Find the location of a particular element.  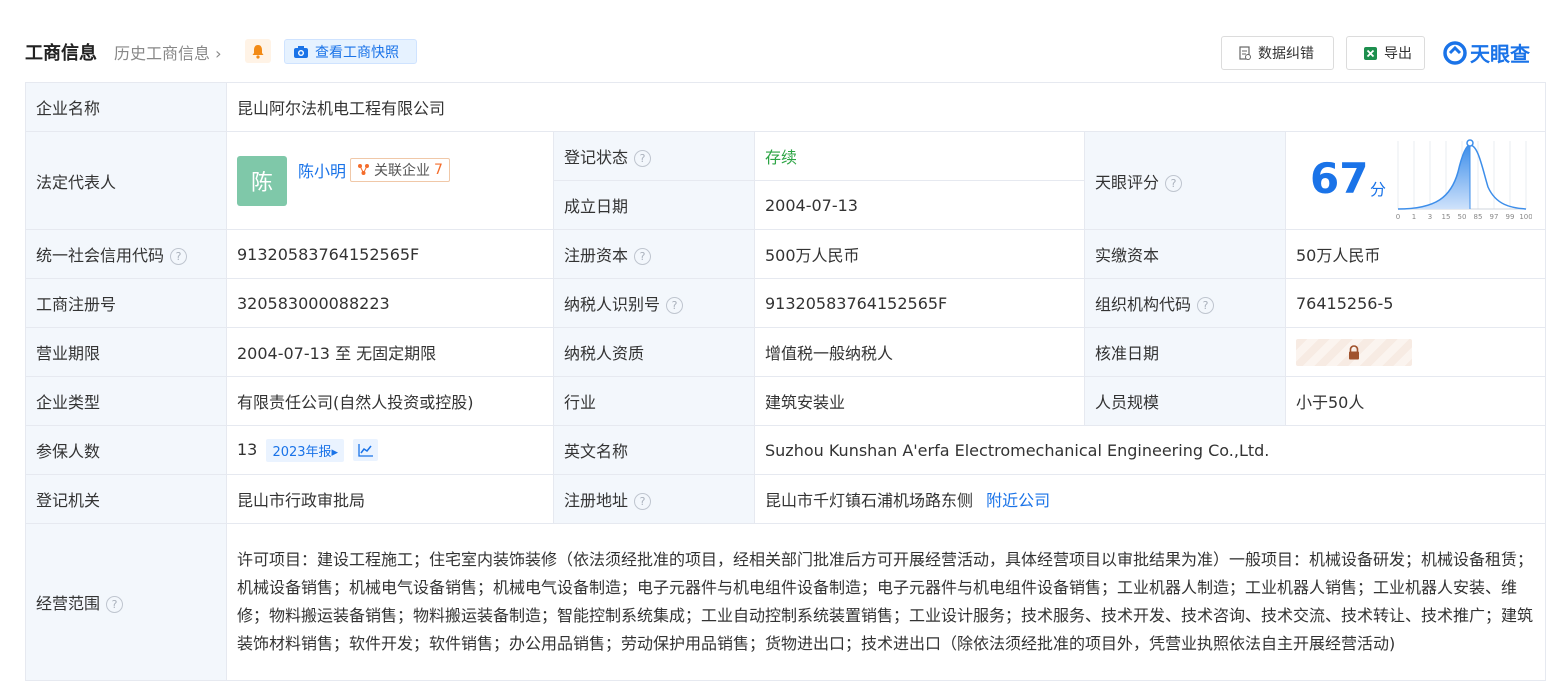

reg-status-cell: 存续 is located at coordinates (919, 156).